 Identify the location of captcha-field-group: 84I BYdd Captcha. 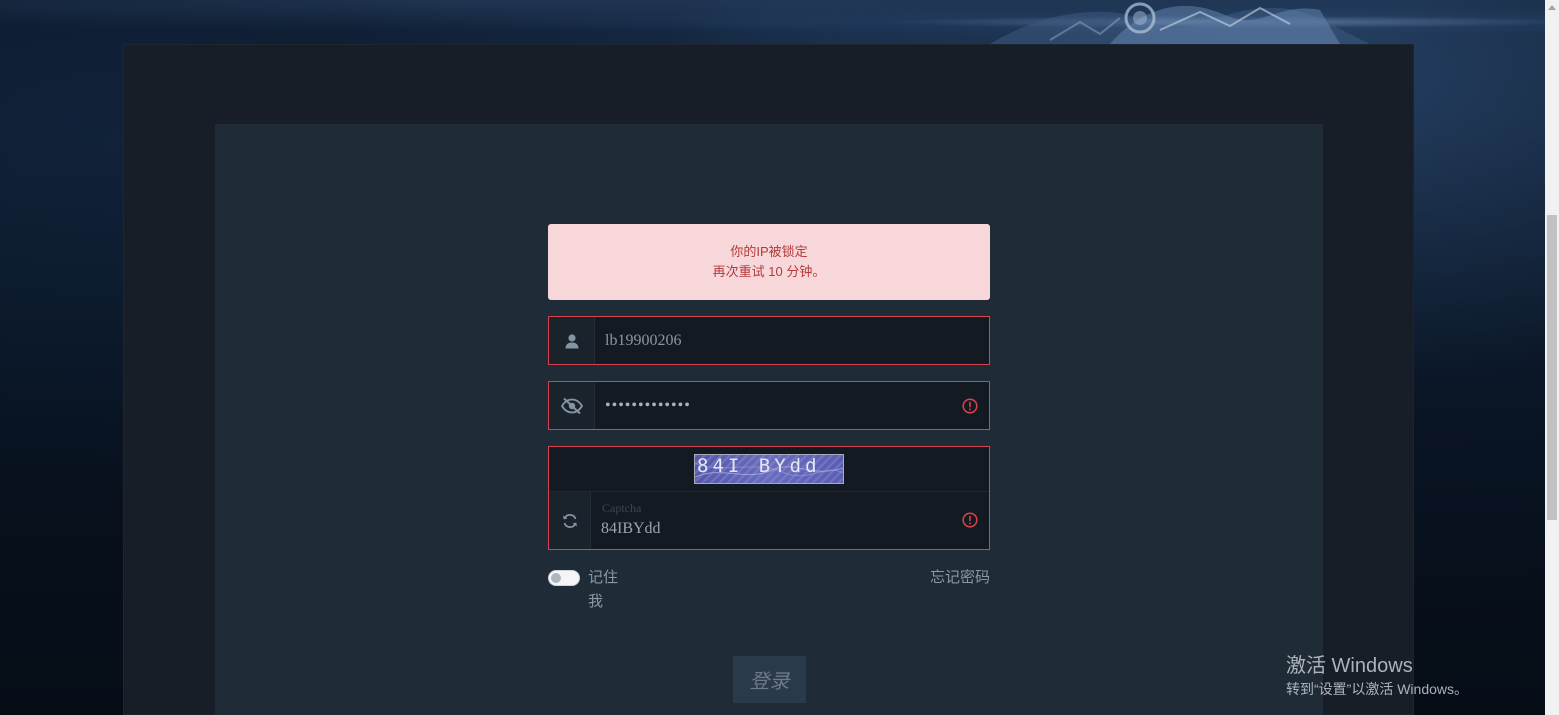
(769, 498).